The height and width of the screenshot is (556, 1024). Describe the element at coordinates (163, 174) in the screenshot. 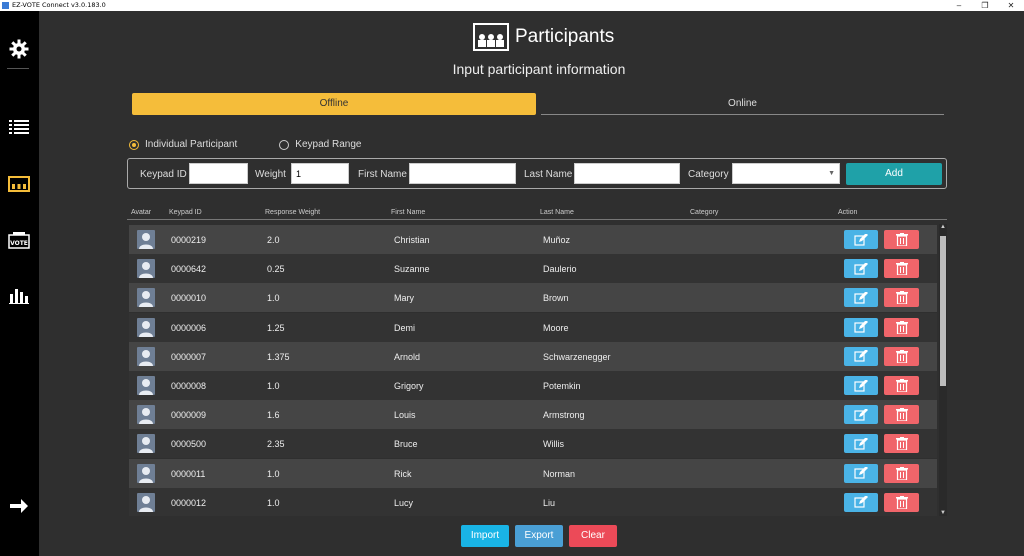

I see `keypad-id-label: Keypad ID` at that location.